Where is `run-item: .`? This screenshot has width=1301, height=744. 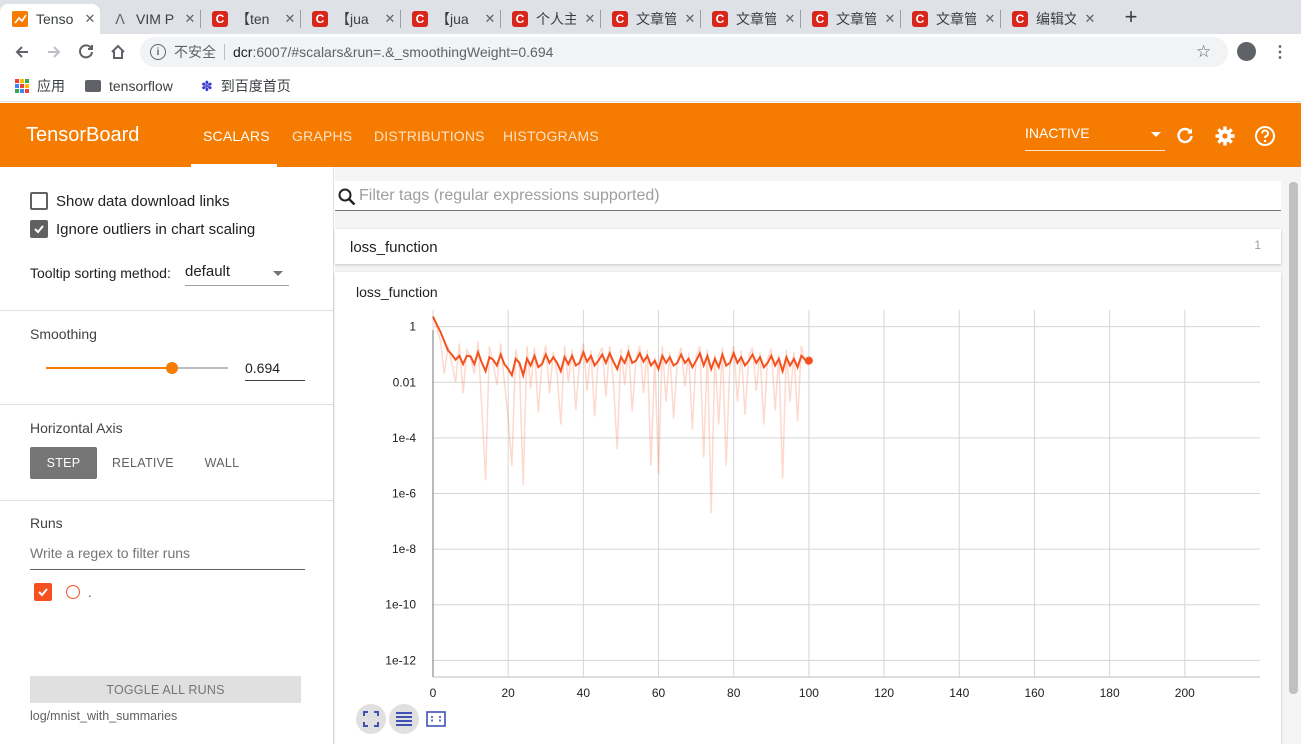
run-item: . is located at coordinates (63, 592).